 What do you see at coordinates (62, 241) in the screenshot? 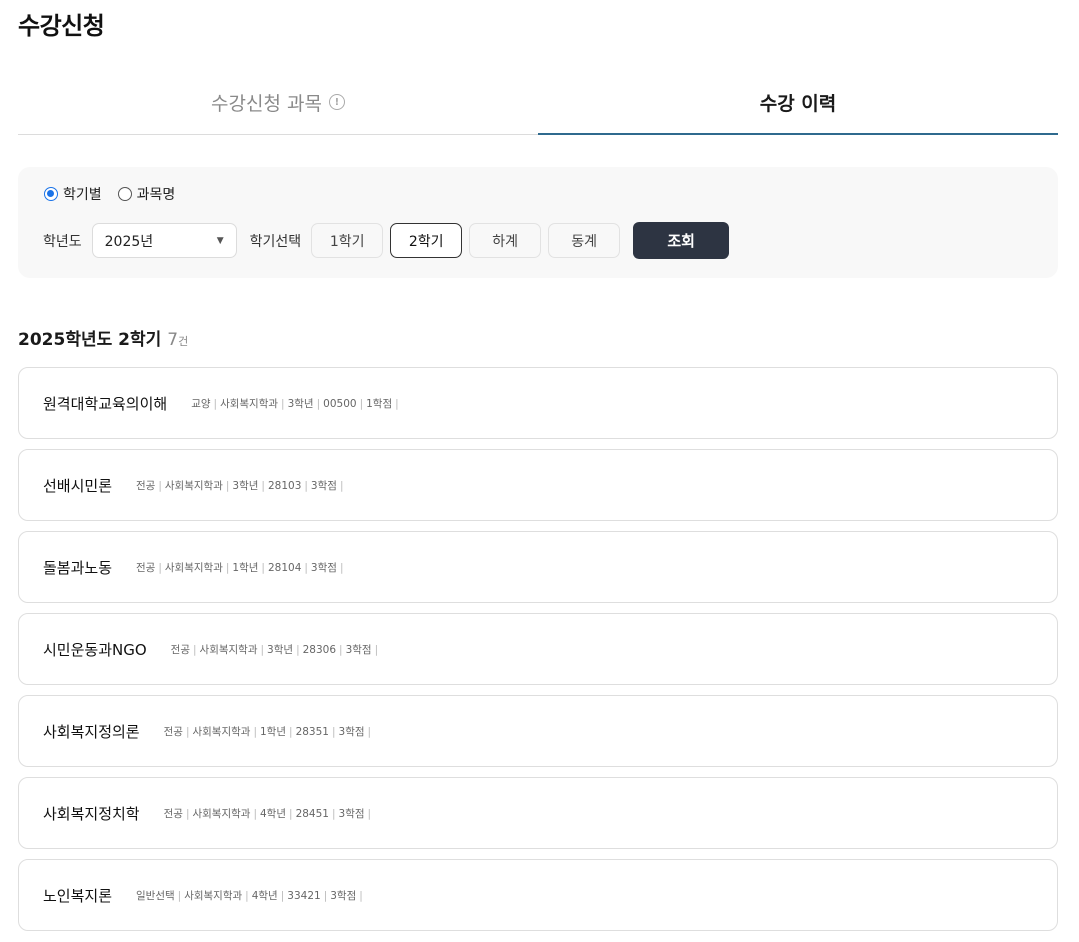
I see `year-label: 학년도` at bounding box center [62, 241].